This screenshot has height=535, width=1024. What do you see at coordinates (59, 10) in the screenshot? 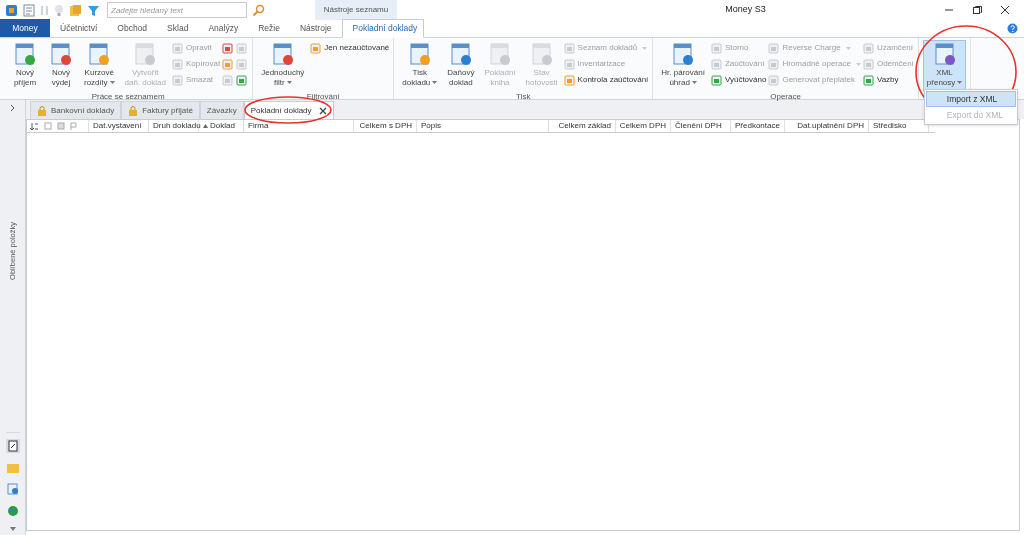
I see `lightbulb-icon` at bounding box center [59, 10].